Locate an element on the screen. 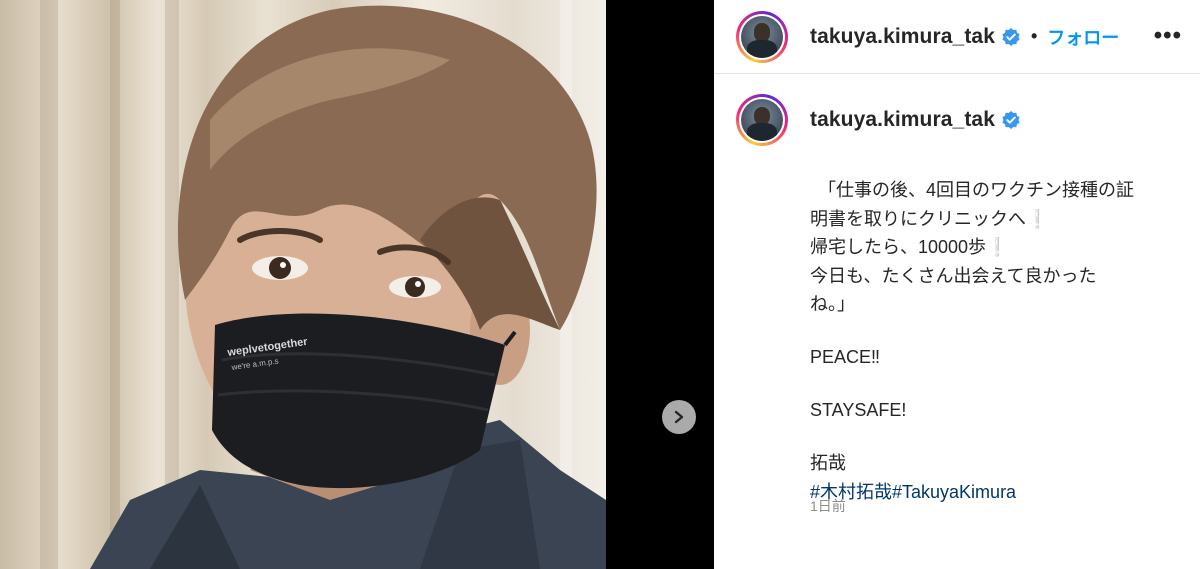 Image resolution: width=1200 pixels, height=569 pixels. caption-line: 「仕事の後、4回目のワクチン接種の証 is located at coordinates (976, 190).